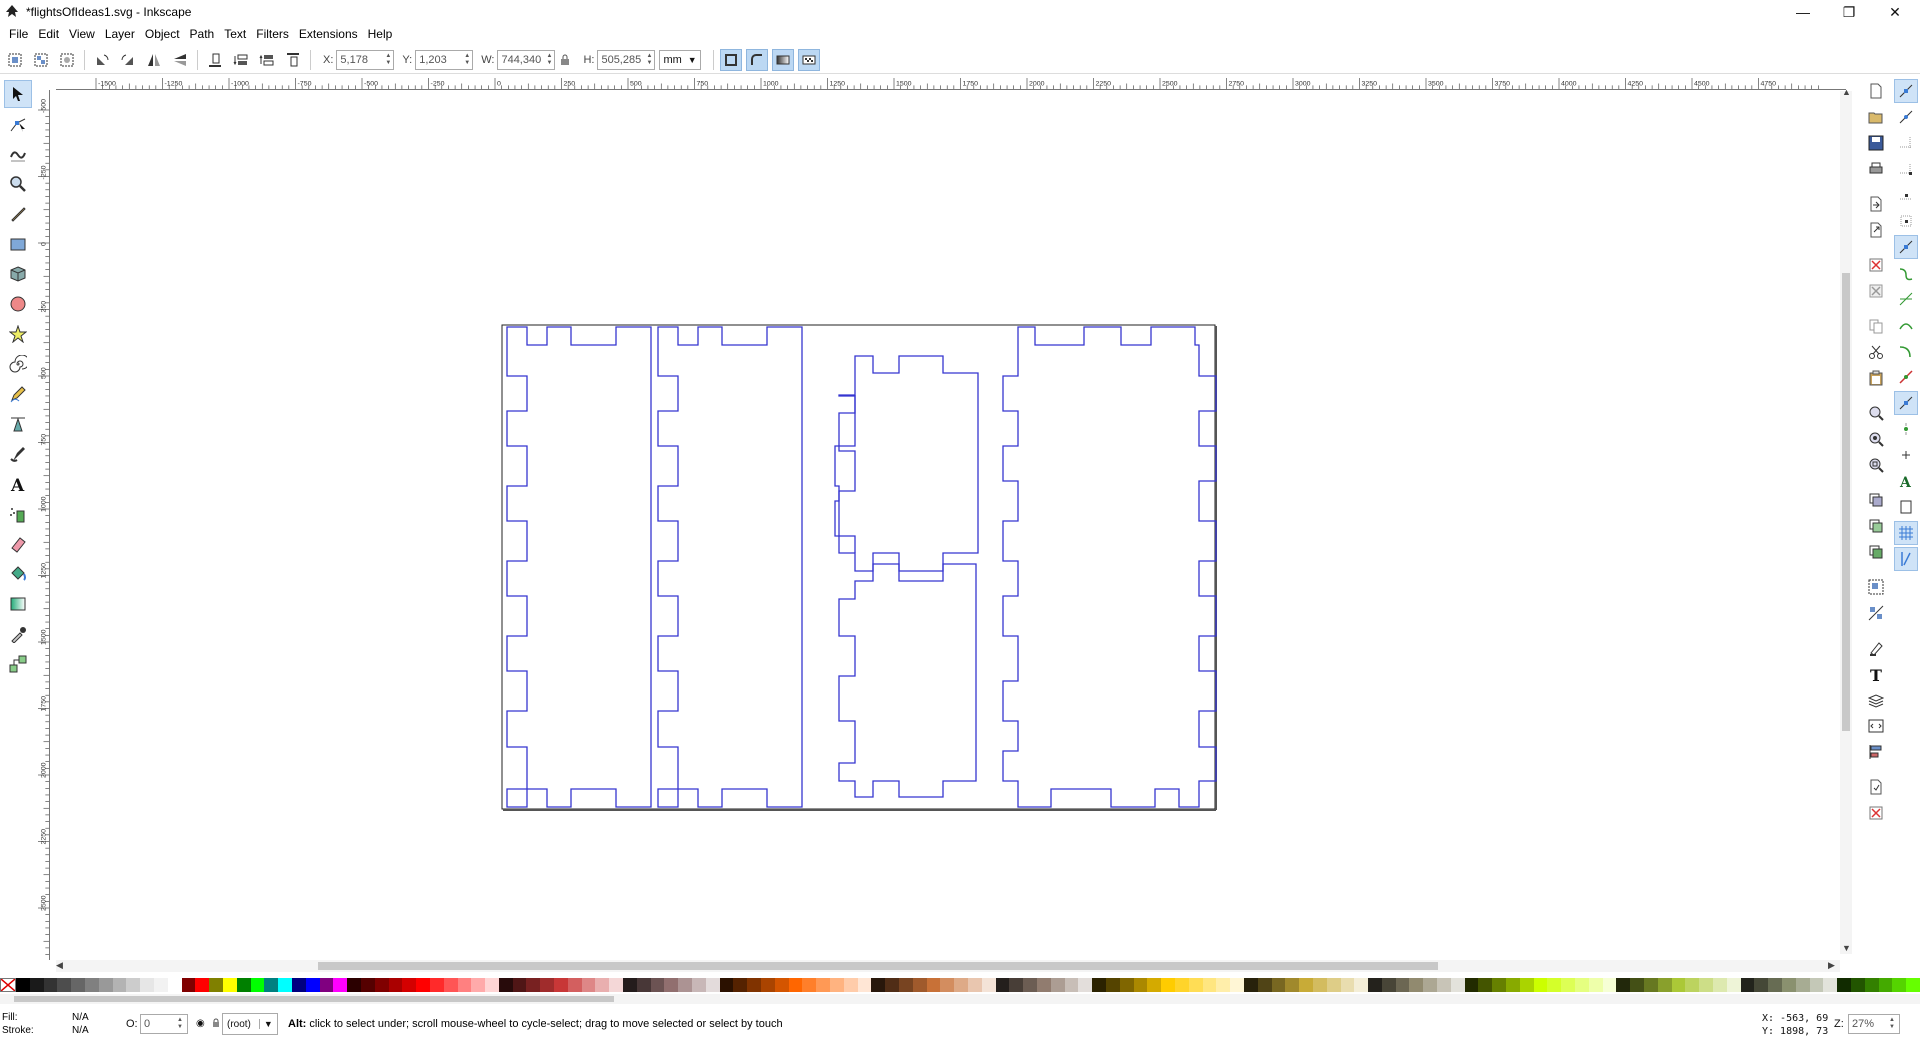 This screenshot has width=1920, height=1040. What do you see at coordinates (756, 59) in the screenshot?
I see `scale-corners-toggle` at bounding box center [756, 59].